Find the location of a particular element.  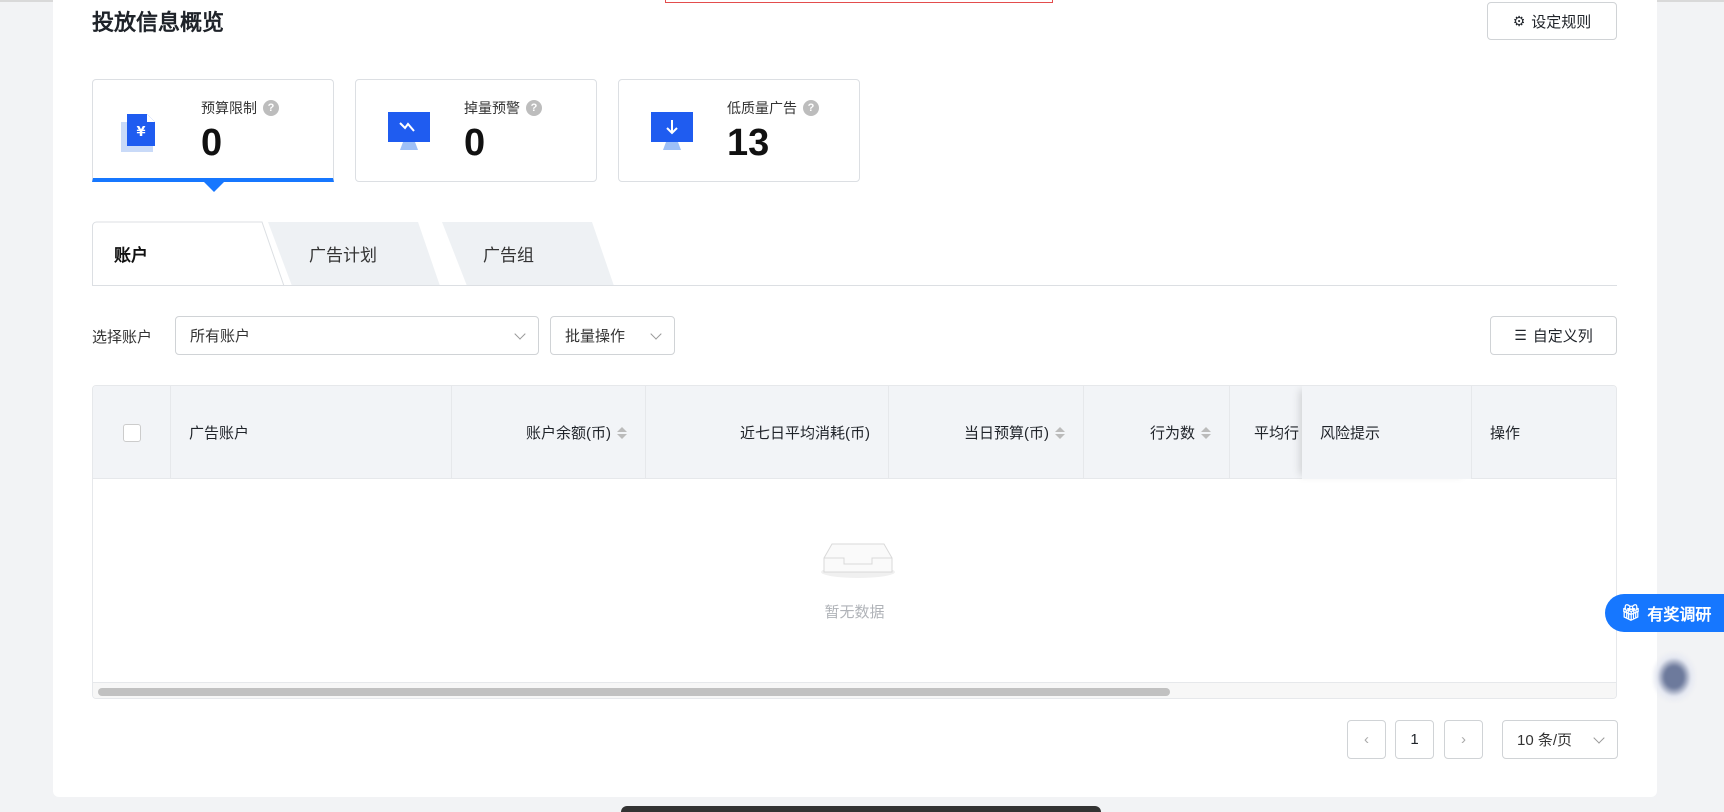

col-ad-account: 广告账户 is located at coordinates (311, 432).